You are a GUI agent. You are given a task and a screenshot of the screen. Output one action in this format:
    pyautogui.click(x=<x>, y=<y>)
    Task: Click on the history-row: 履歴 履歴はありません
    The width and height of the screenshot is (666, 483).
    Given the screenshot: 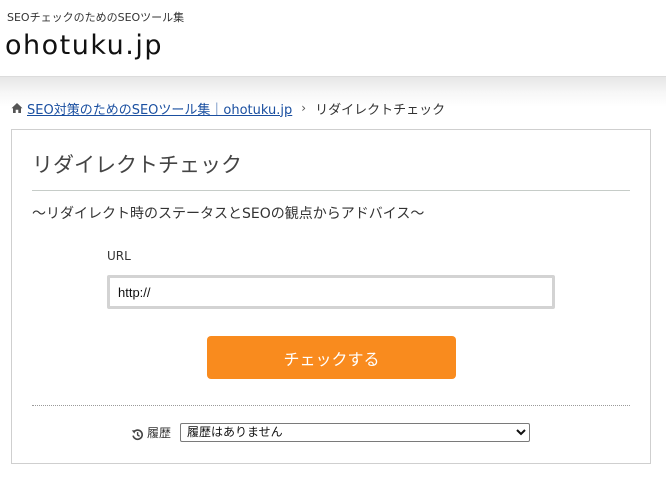 What is the action you would take?
    pyautogui.click(x=331, y=432)
    